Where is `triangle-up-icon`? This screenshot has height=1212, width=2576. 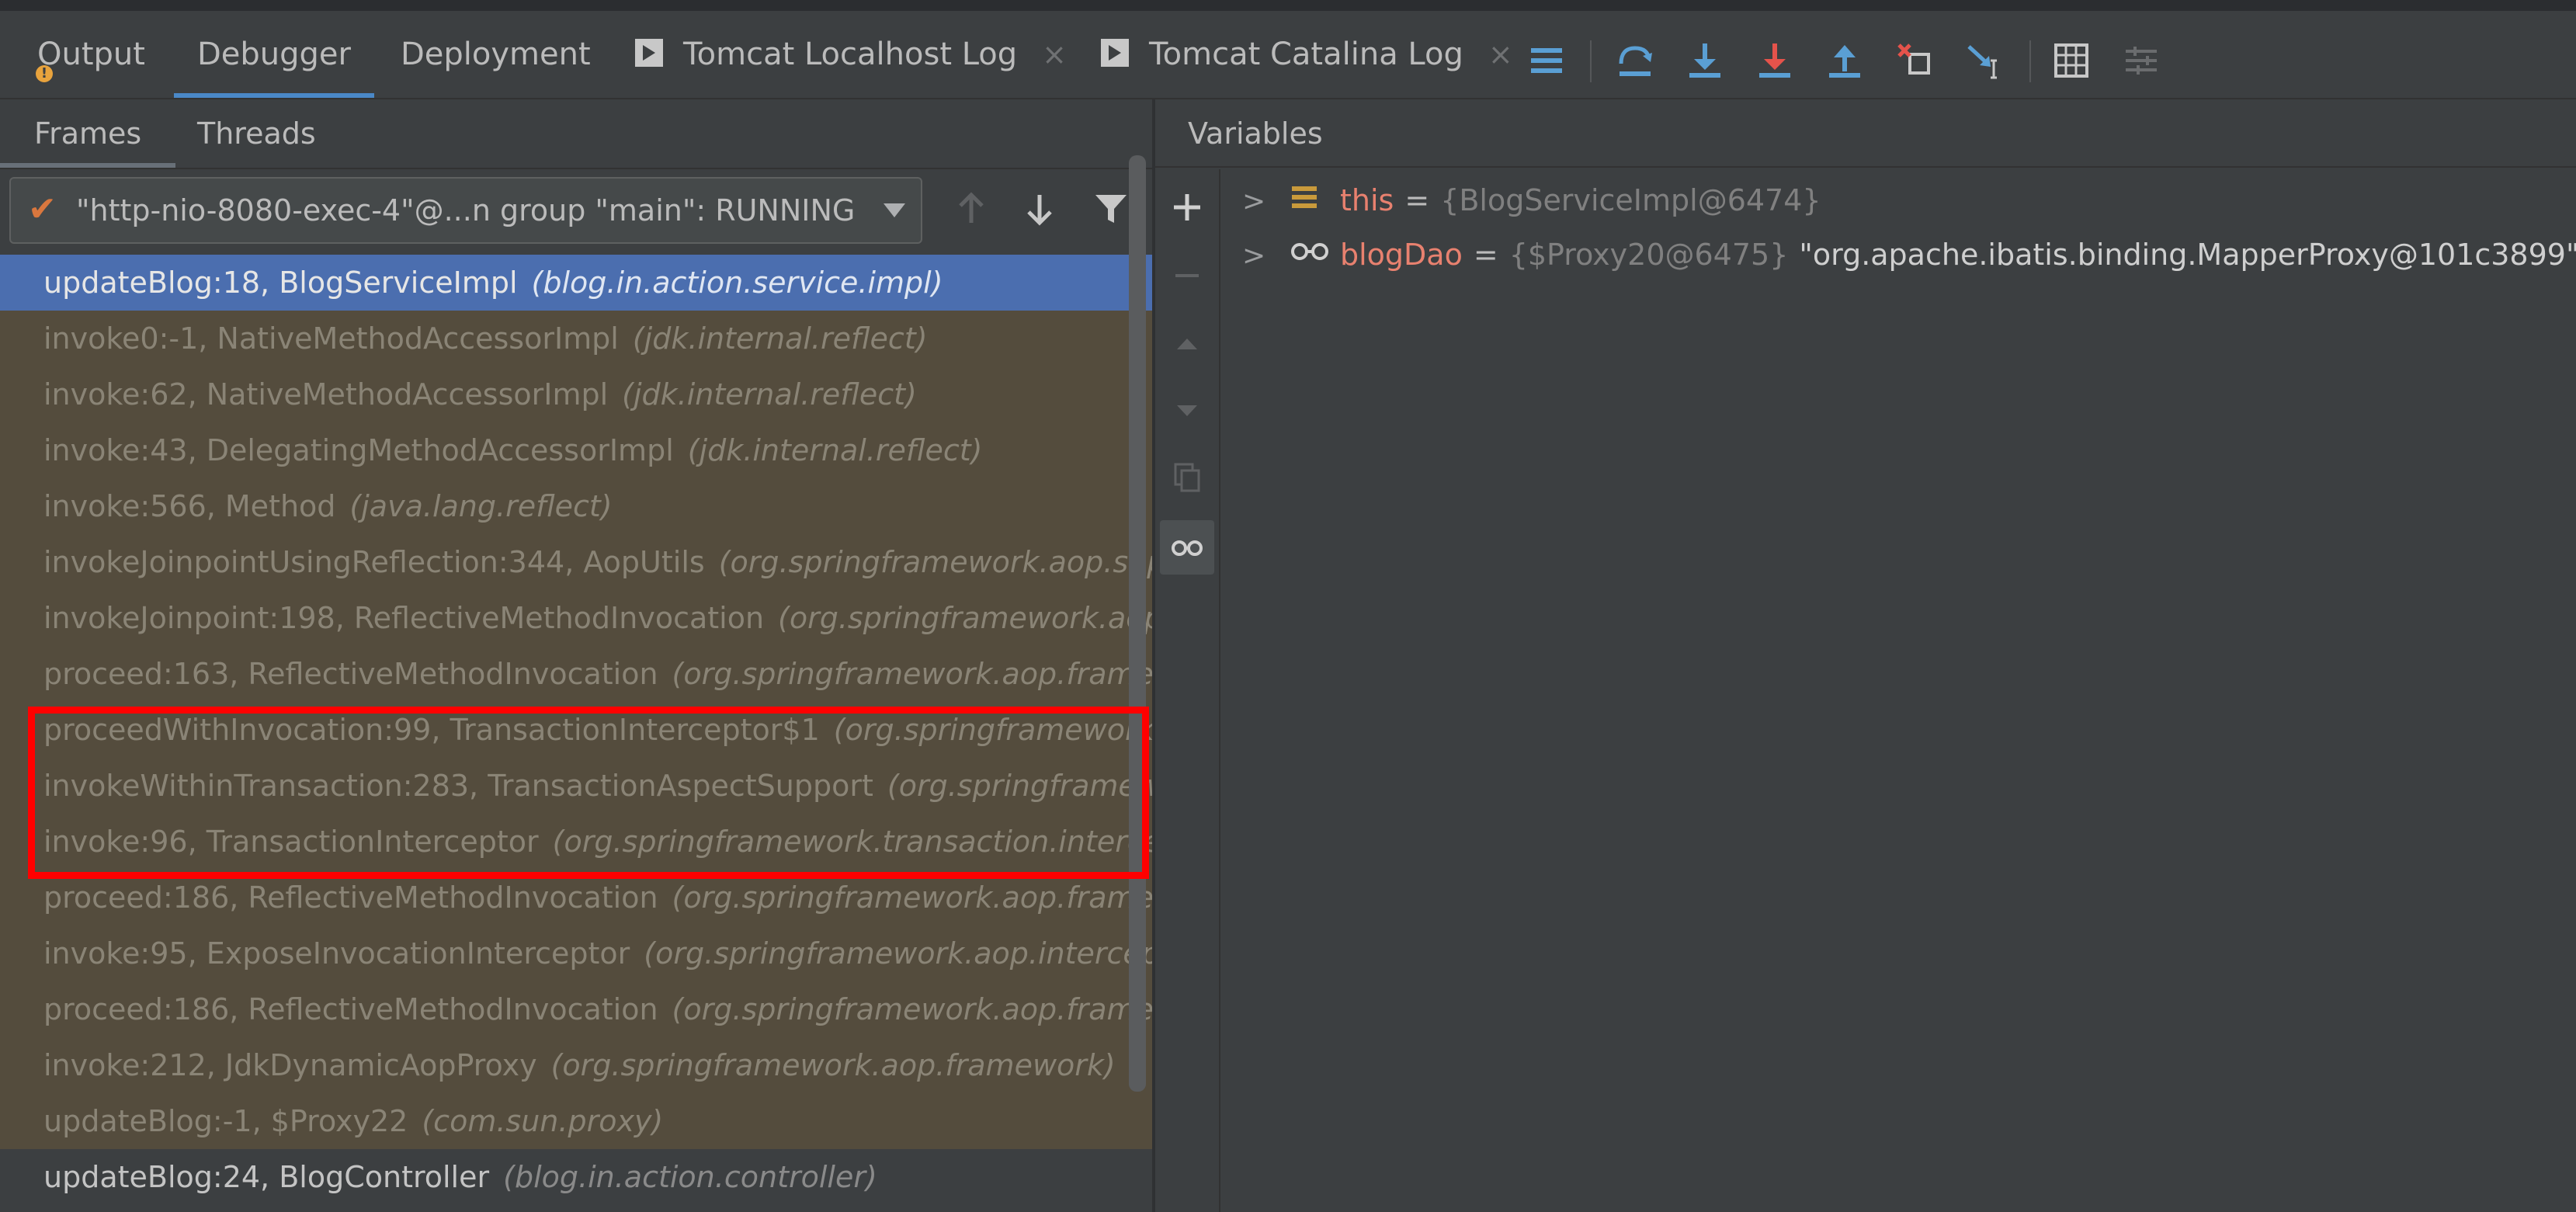
triangle-up-icon is located at coordinates (1187, 344).